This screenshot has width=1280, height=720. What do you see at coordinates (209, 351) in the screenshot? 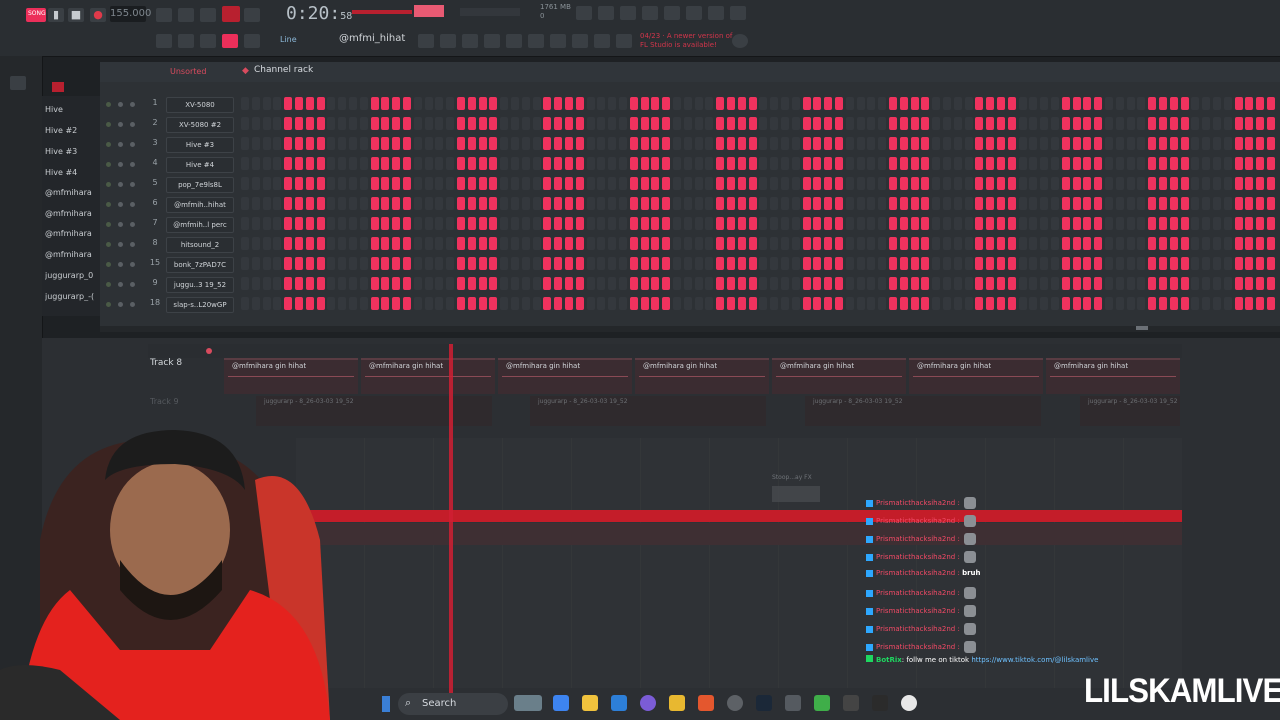
I see `track-mute-icon` at bounding box center [209, 351].